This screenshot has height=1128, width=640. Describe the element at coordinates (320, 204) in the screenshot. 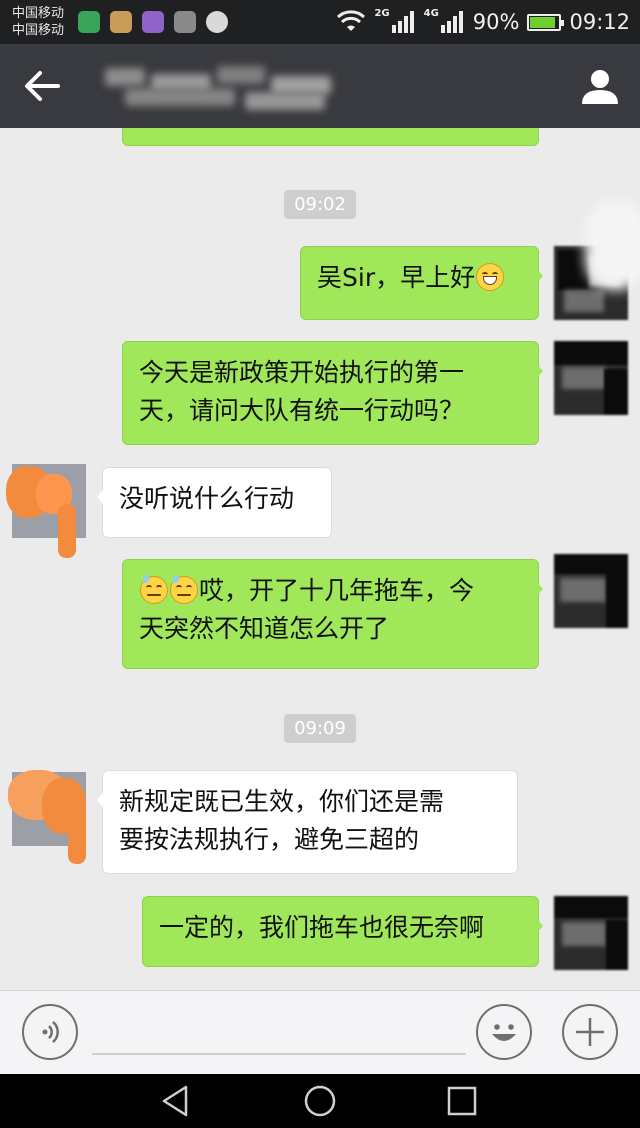

I see `timestamp: 09:02` at that location.